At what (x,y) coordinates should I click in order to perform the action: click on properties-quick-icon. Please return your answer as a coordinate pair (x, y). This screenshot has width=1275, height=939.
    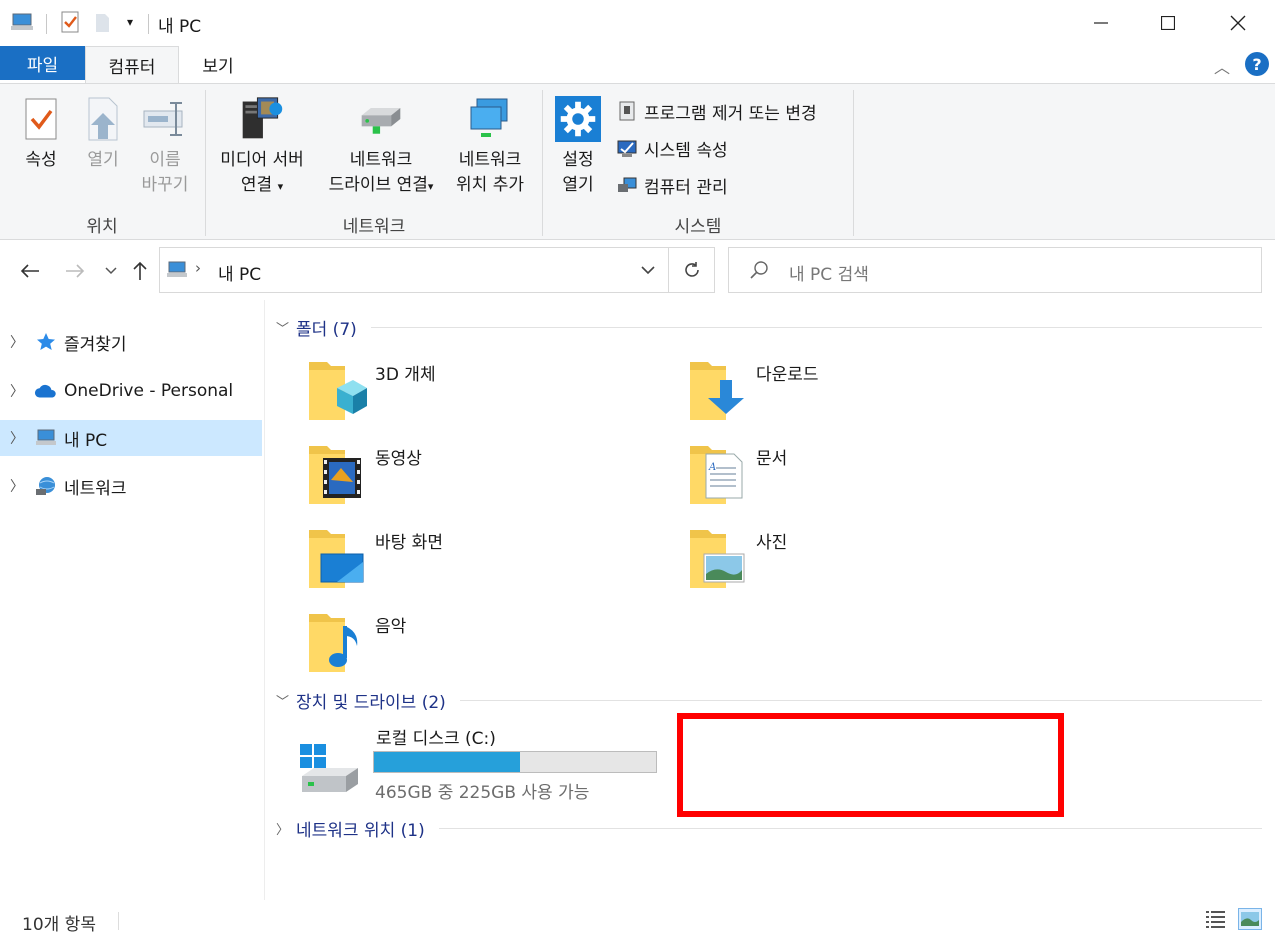
    Looking at the image, I should click on (70, 22).